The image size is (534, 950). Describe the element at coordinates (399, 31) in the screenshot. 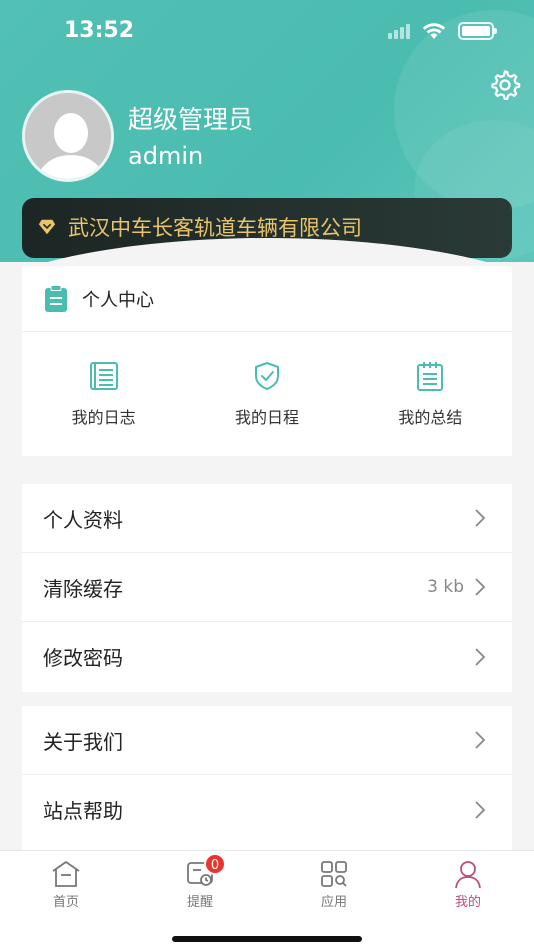

I see `cellular-signal-icon` at that location.